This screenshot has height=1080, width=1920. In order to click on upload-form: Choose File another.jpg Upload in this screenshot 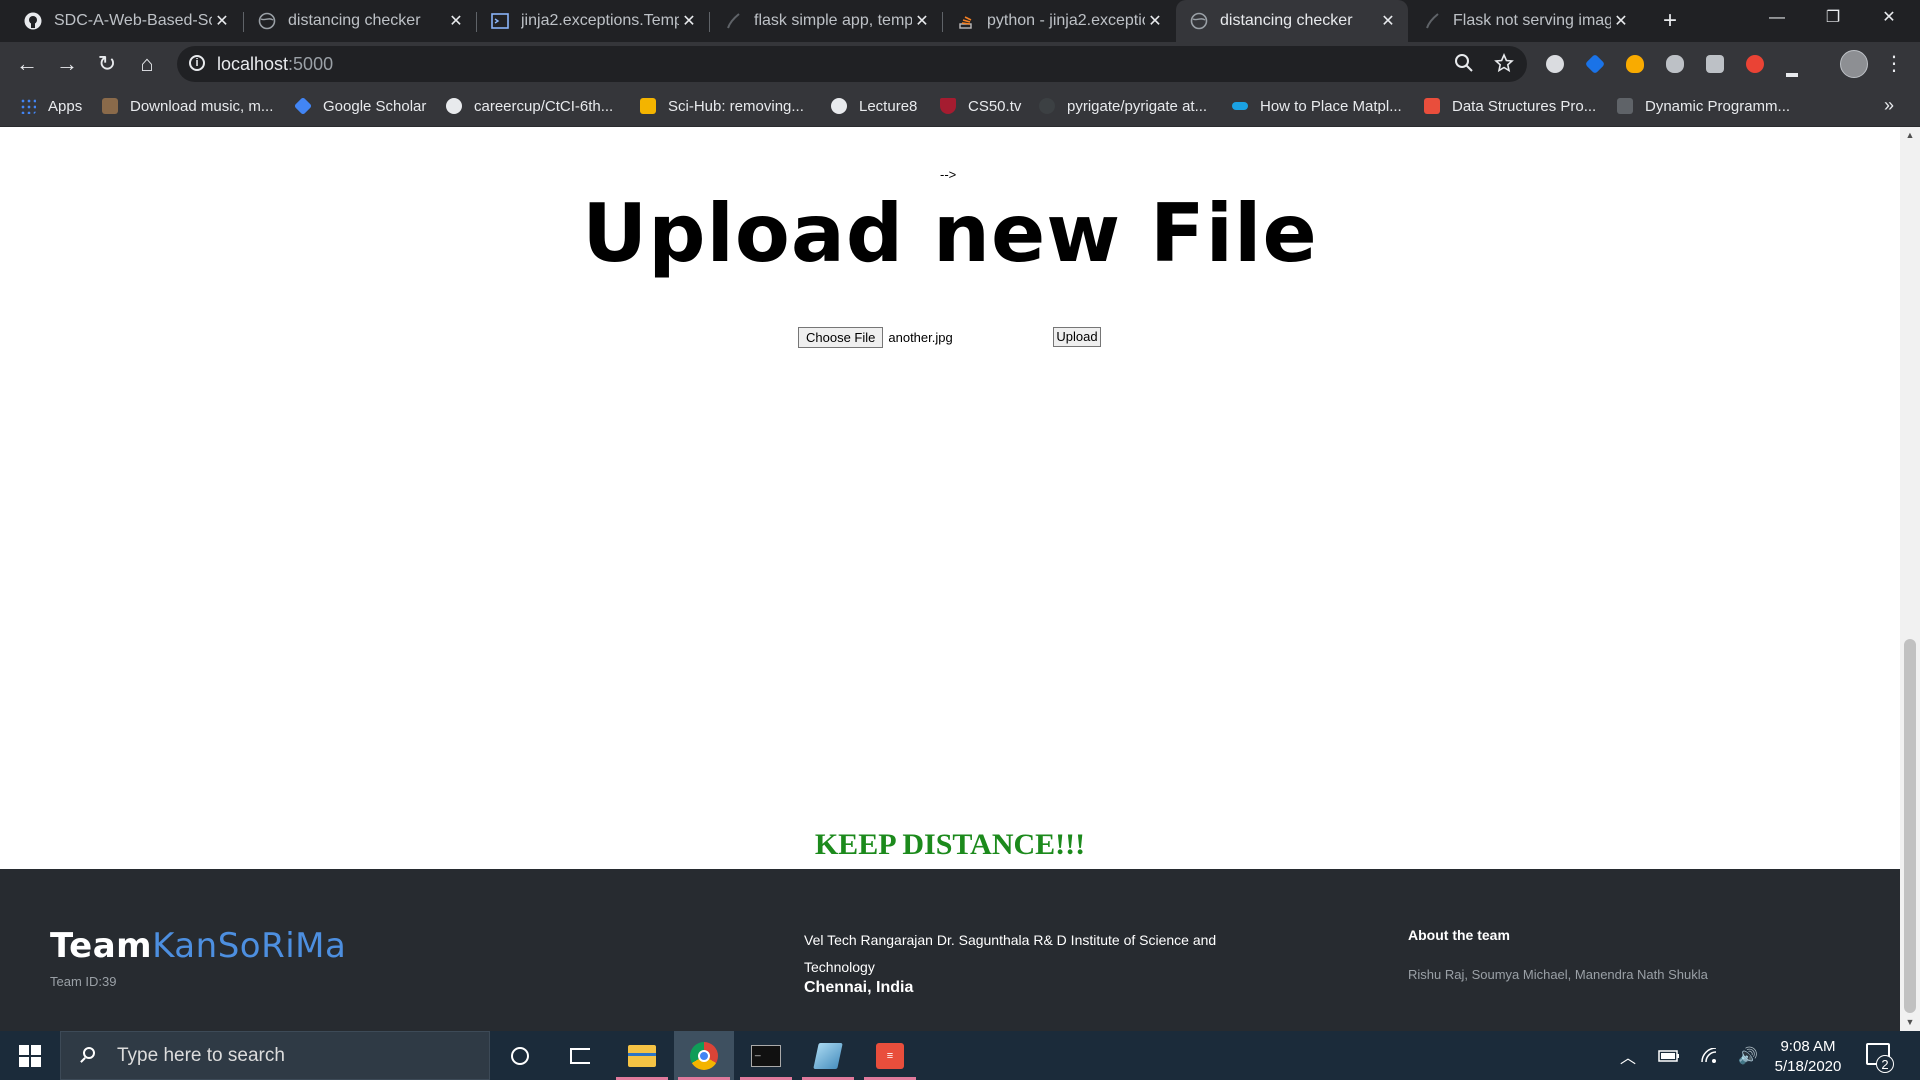, I will do `click(949, 337)`.